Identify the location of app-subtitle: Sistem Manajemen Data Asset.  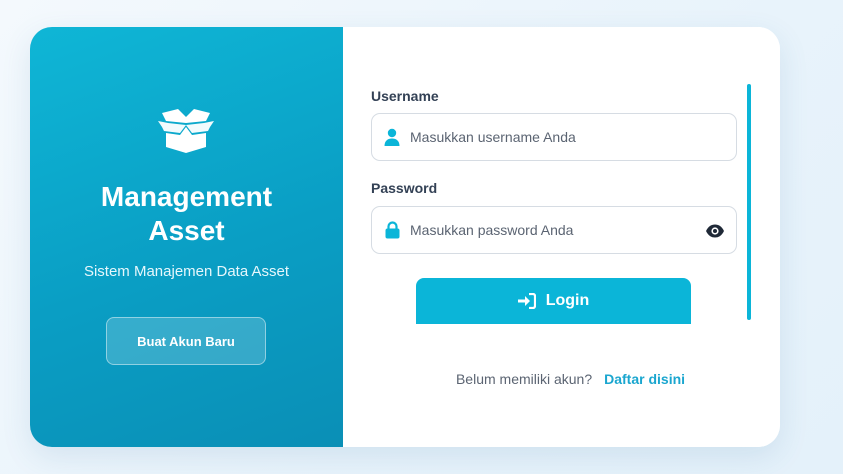
(186, 271).